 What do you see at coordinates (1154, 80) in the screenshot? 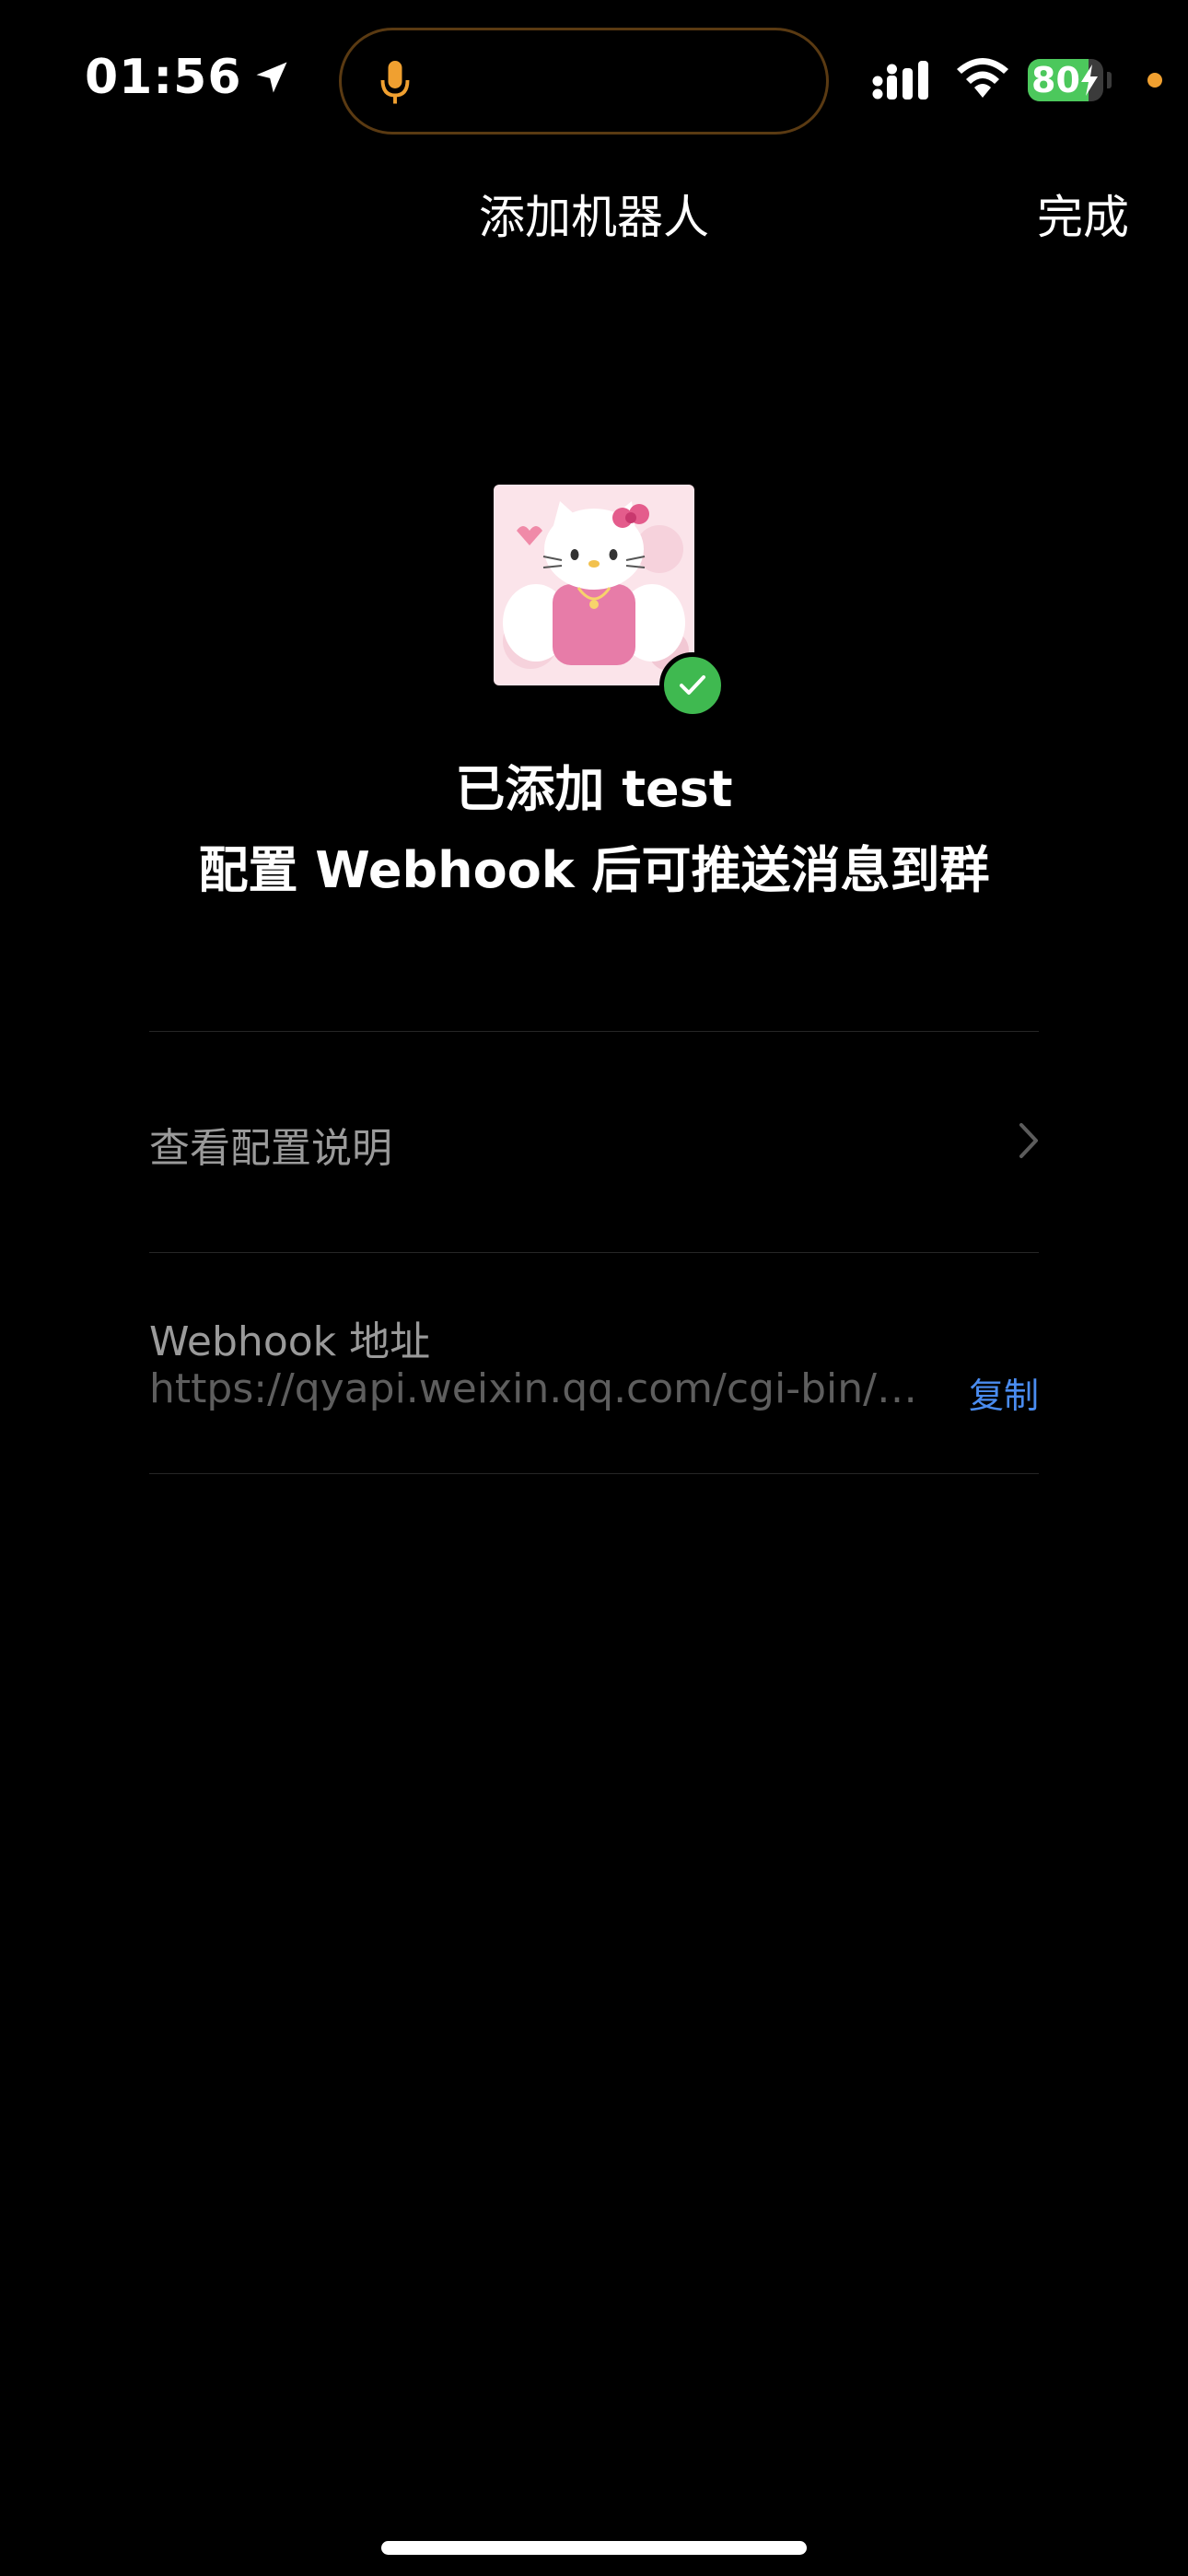
I see `privacy-indicator-dot` at bounding box center [1154, 80].